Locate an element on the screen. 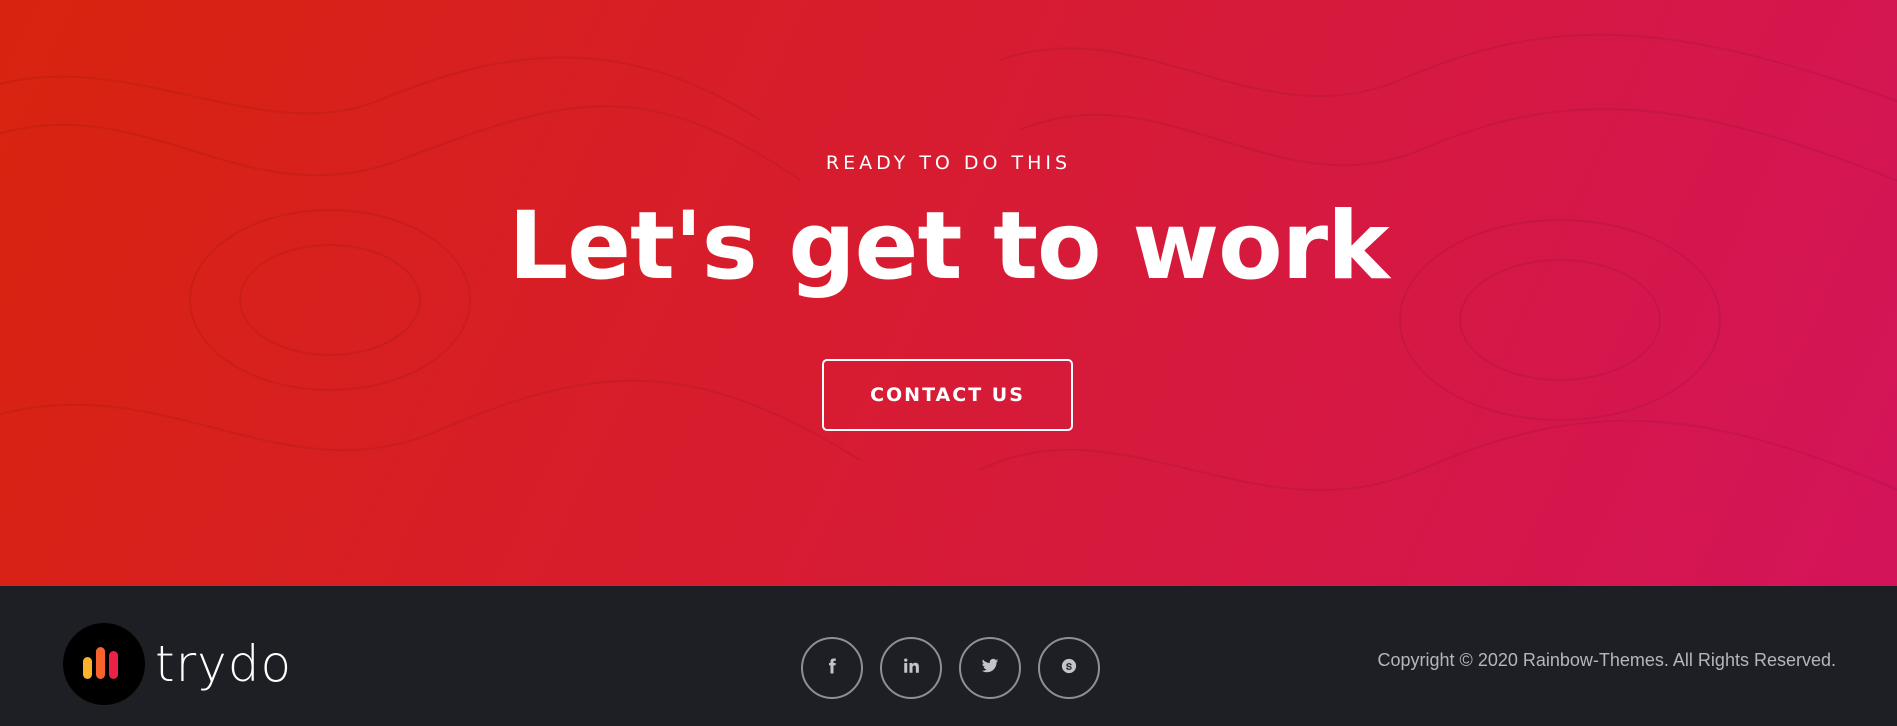 This screenshot has height=726, width=1897. social-links is located at coordinates (950, 668).